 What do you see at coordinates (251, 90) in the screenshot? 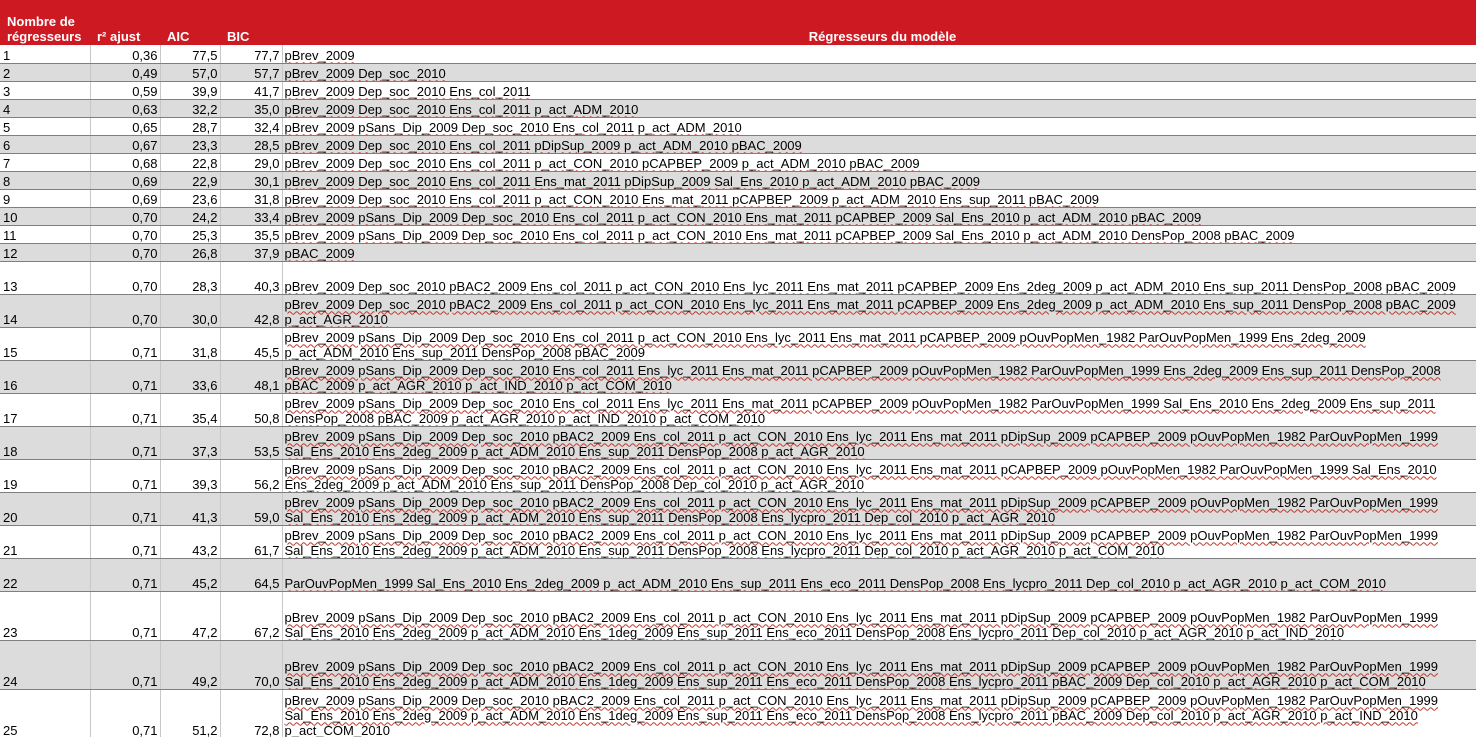
I see `cell-bic: 41,7` at bounding box center [251, 90].